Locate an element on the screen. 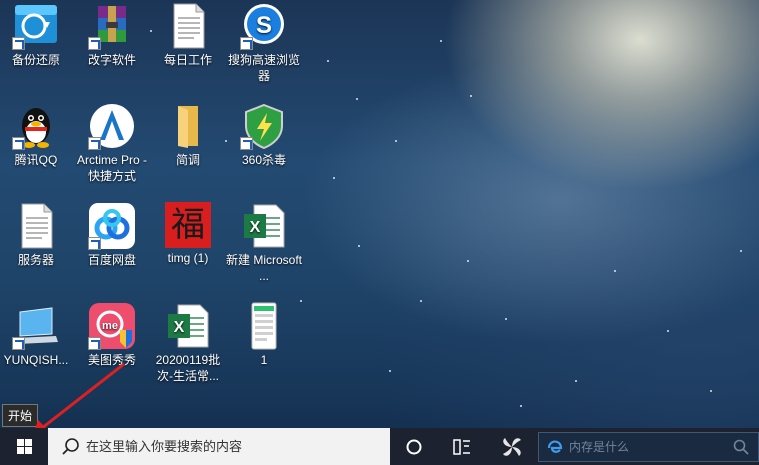  desktop-icon-label: 每日工作 is located at coordinates (187, 60).